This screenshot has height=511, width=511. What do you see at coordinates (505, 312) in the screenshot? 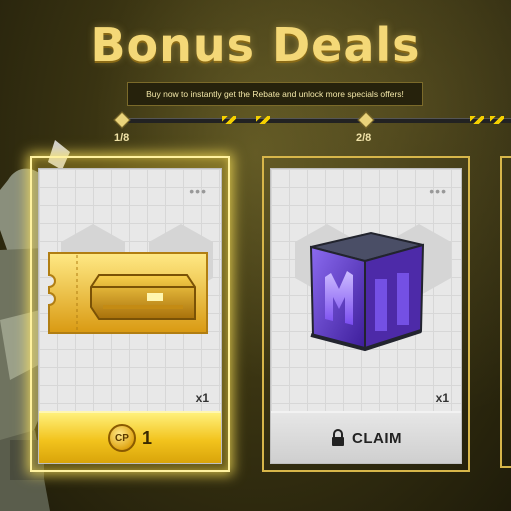
I see `deal-card-3-partial` at bounding box center [505, 312].